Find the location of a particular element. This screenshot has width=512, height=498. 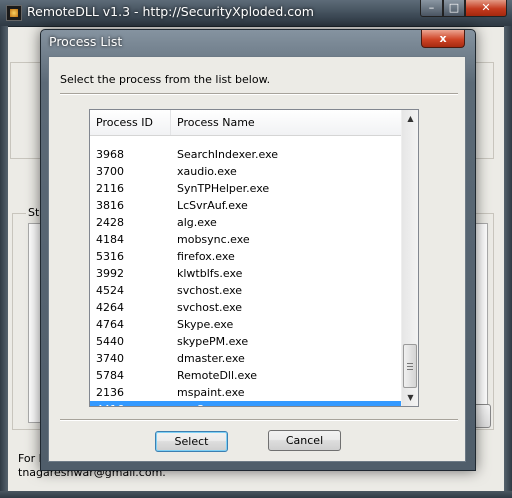

process-id-cell: 4524 is located at coordinates (110, 290).